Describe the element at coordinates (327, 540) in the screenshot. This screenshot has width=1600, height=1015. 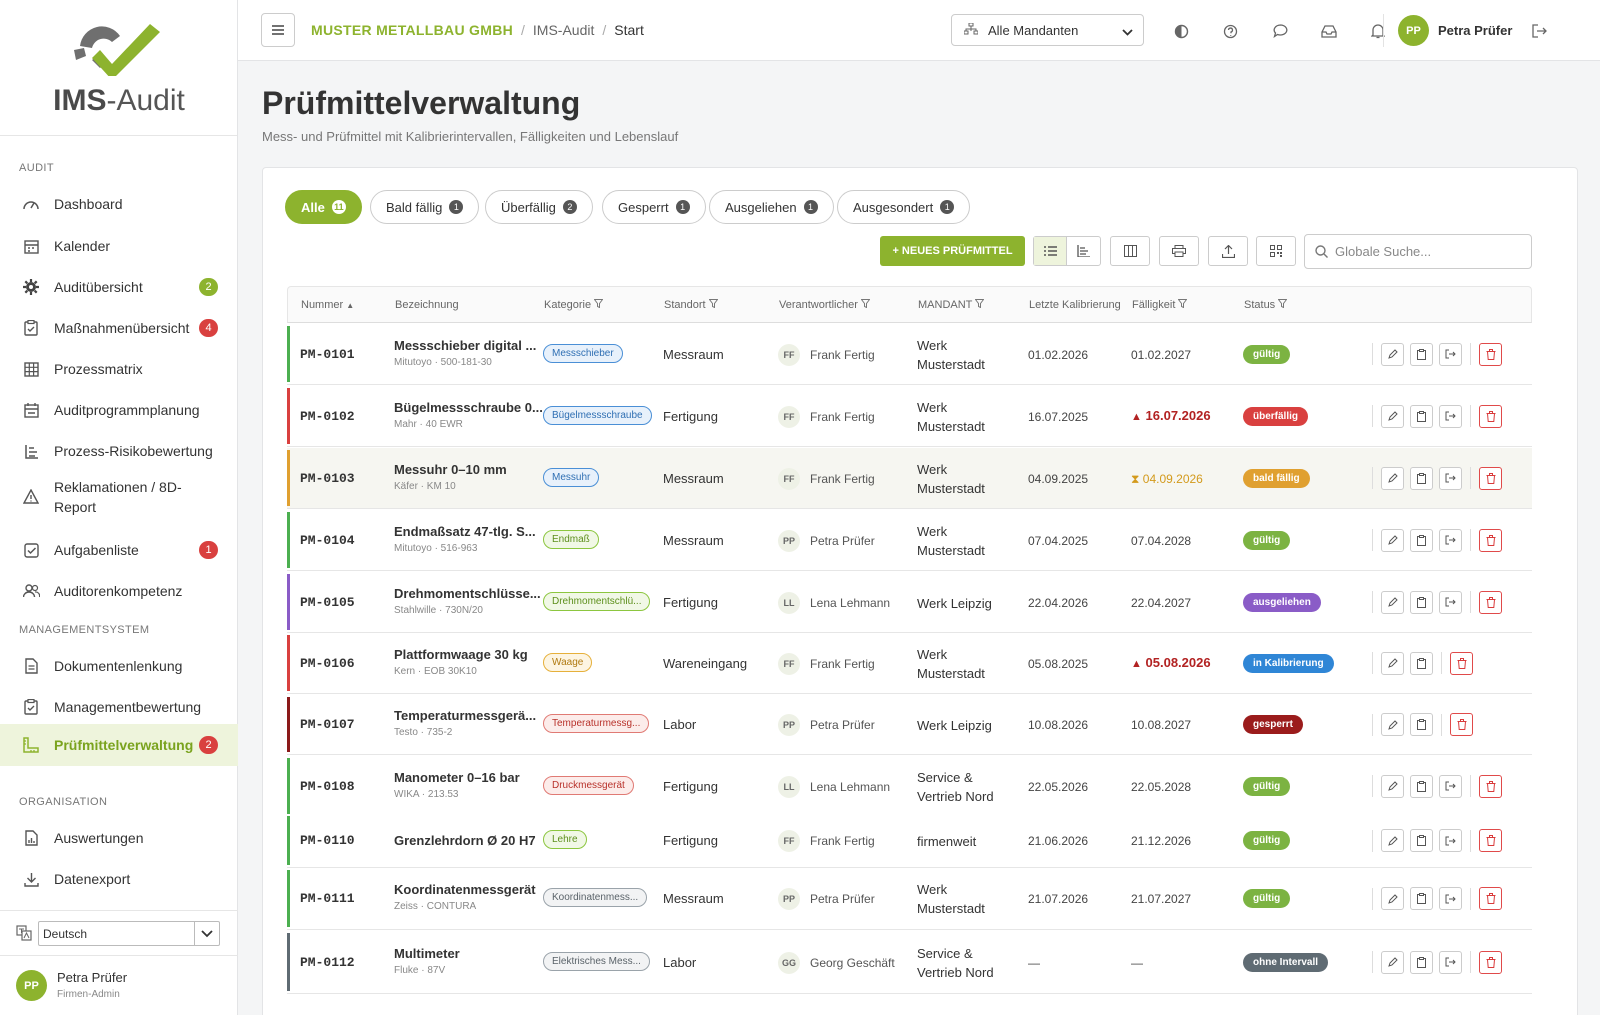
I see `pm-number: PM-0104` at that location.